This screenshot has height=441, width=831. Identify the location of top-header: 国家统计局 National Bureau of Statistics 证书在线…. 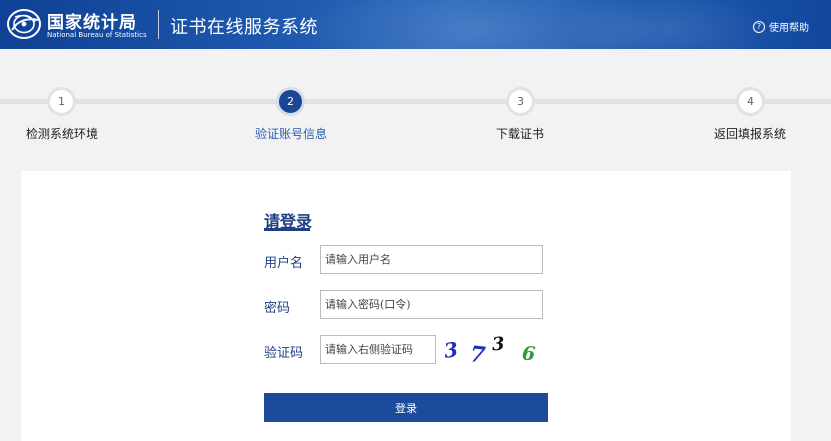
(415, 24).